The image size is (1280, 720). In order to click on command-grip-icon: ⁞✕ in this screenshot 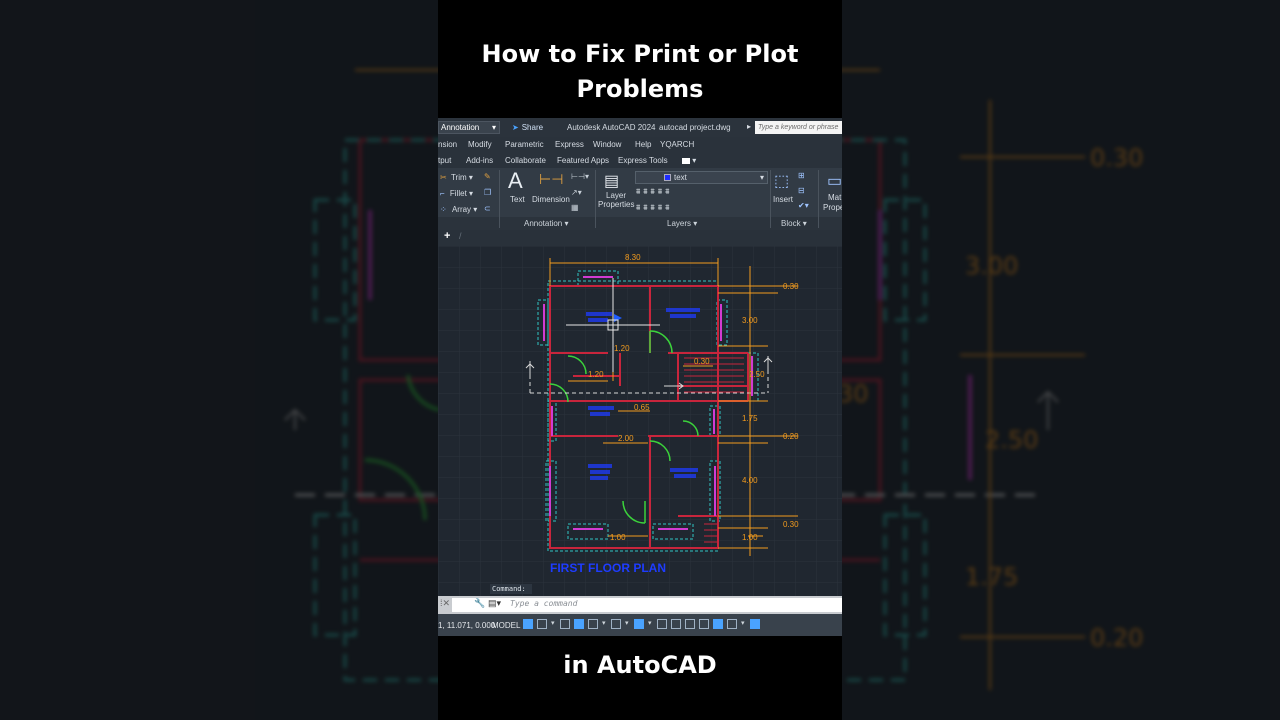, I will do `click(445, 603)`.